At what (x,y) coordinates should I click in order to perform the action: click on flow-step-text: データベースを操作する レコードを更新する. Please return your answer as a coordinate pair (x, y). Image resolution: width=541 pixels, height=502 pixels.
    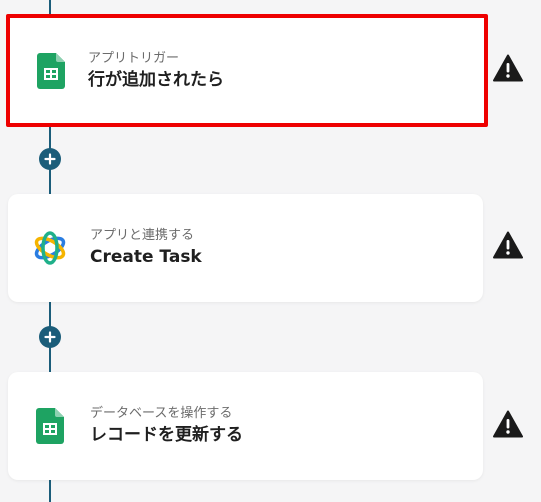
    Looking at the image, I should click on (166, 426).